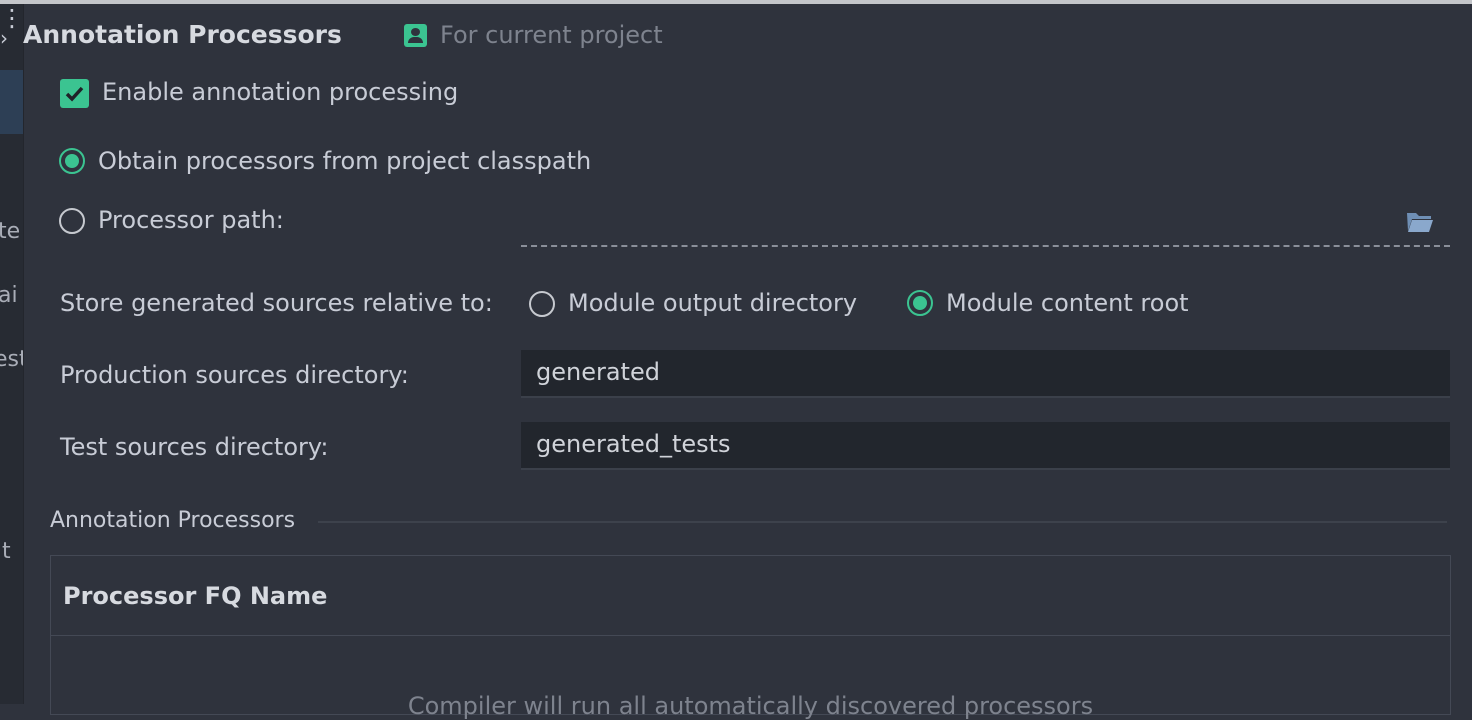  Describe the element at coordinates (11, 102) in the screenshot. I see `sidebar-selected-item` at that location.